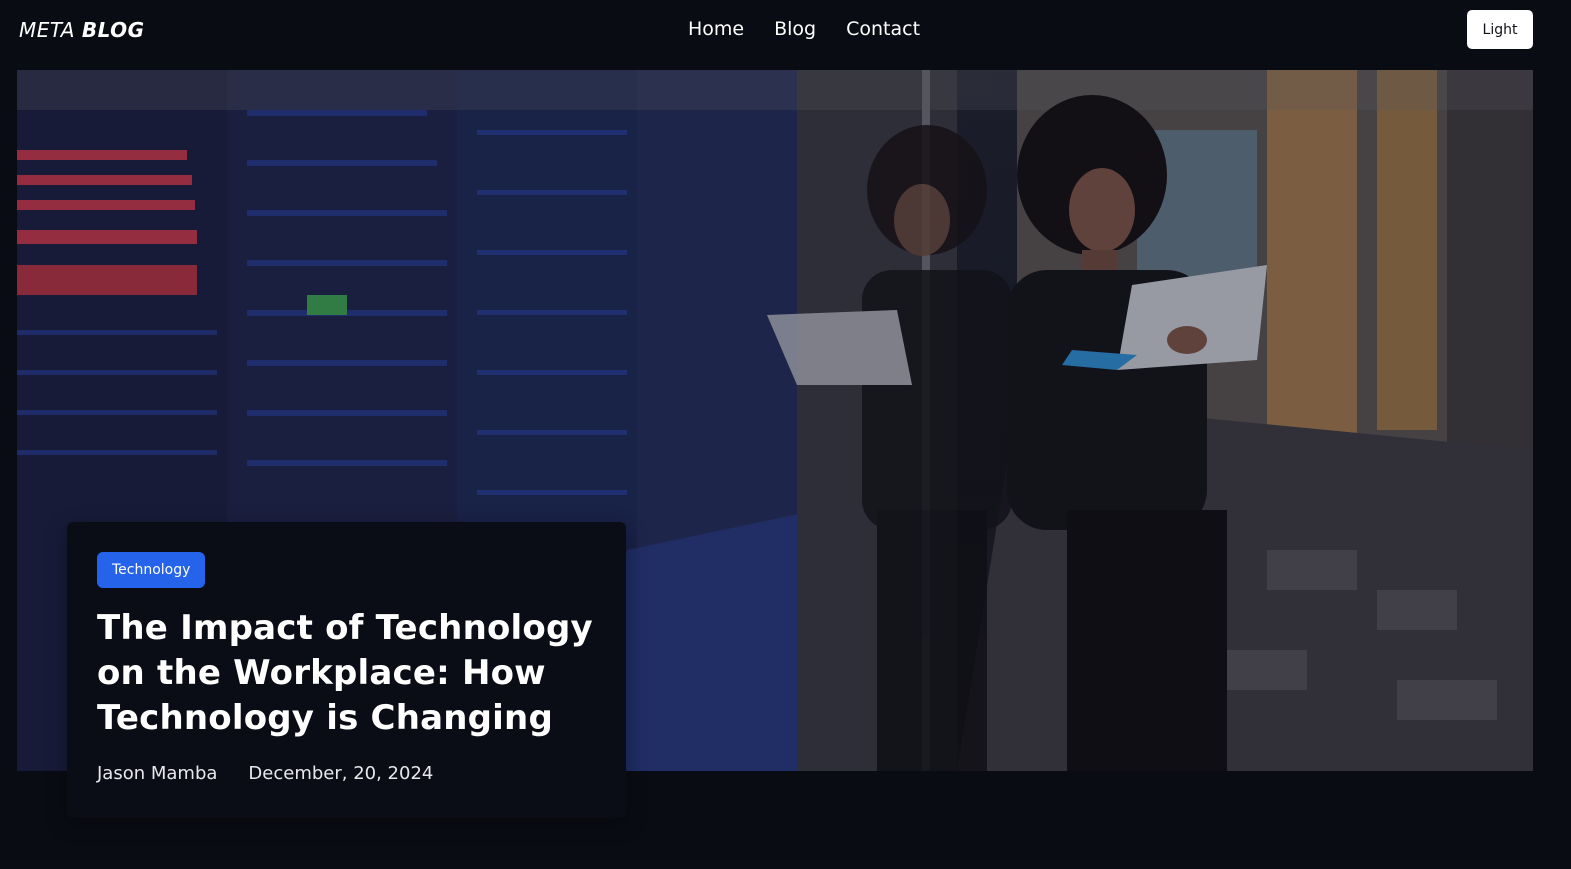  What do you see at coordinates (113, 30) in the screenshot?
I see `logo-text-bold: BLOG` at bounding box center [113, 30].